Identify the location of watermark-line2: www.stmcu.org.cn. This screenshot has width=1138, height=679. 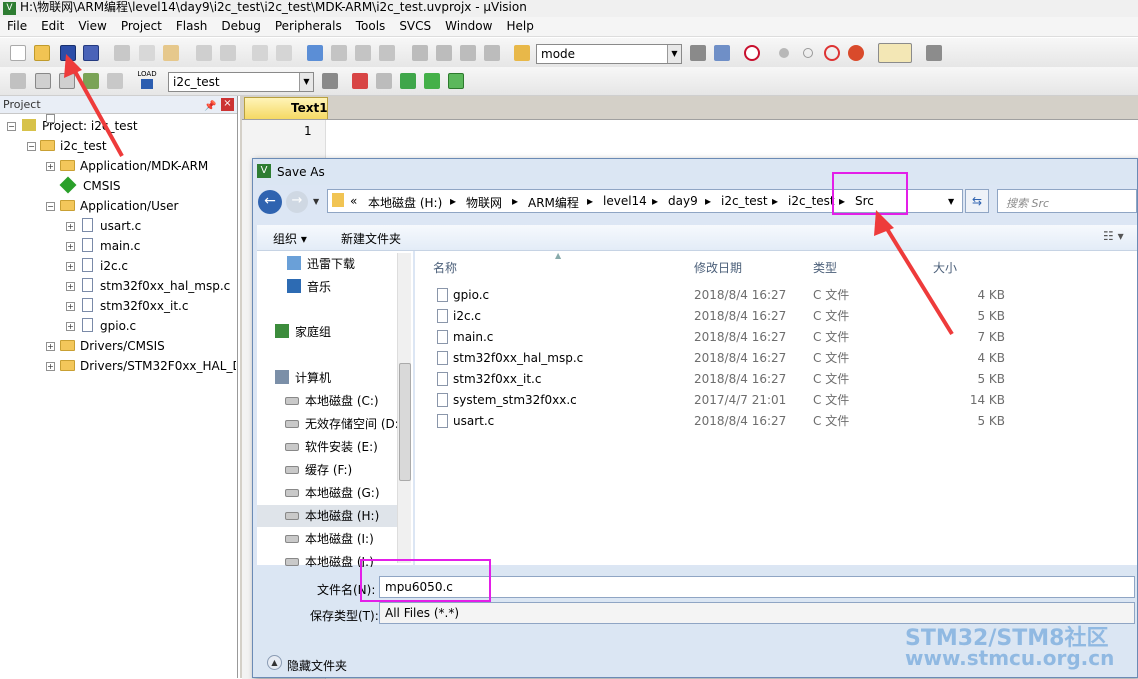
(1010, 658).